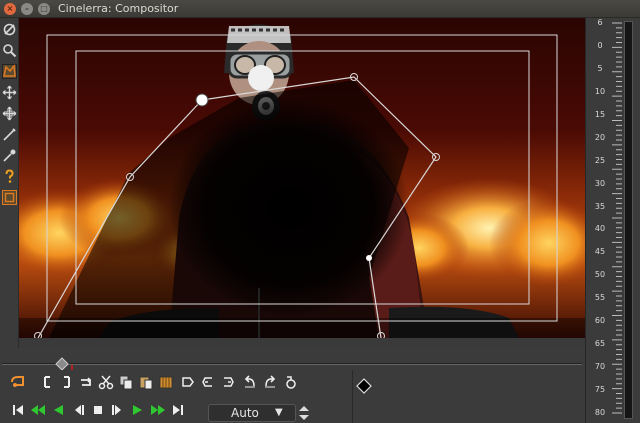  I want to click on protect-video-button, so click(9, 29).